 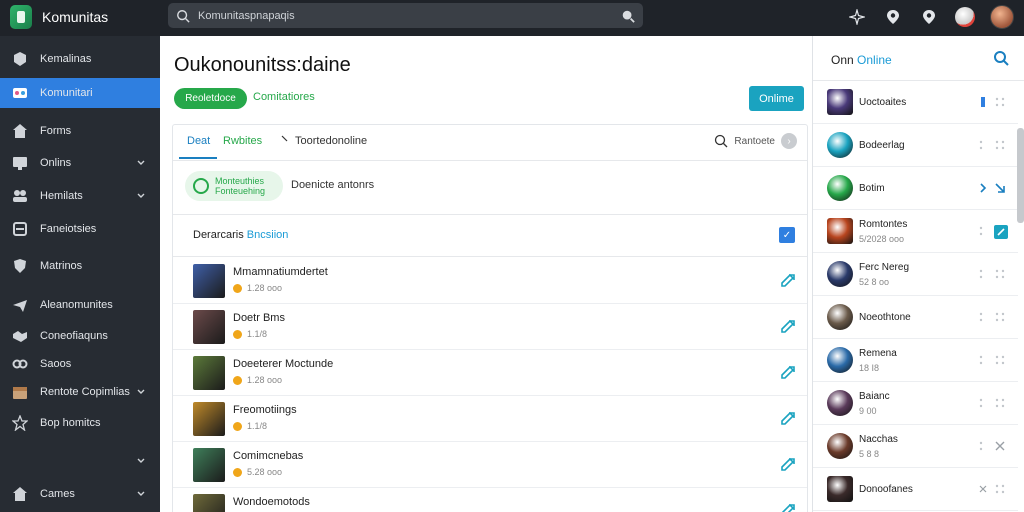 I want to click on brand: Komunitas, so click(x=59, y=17).